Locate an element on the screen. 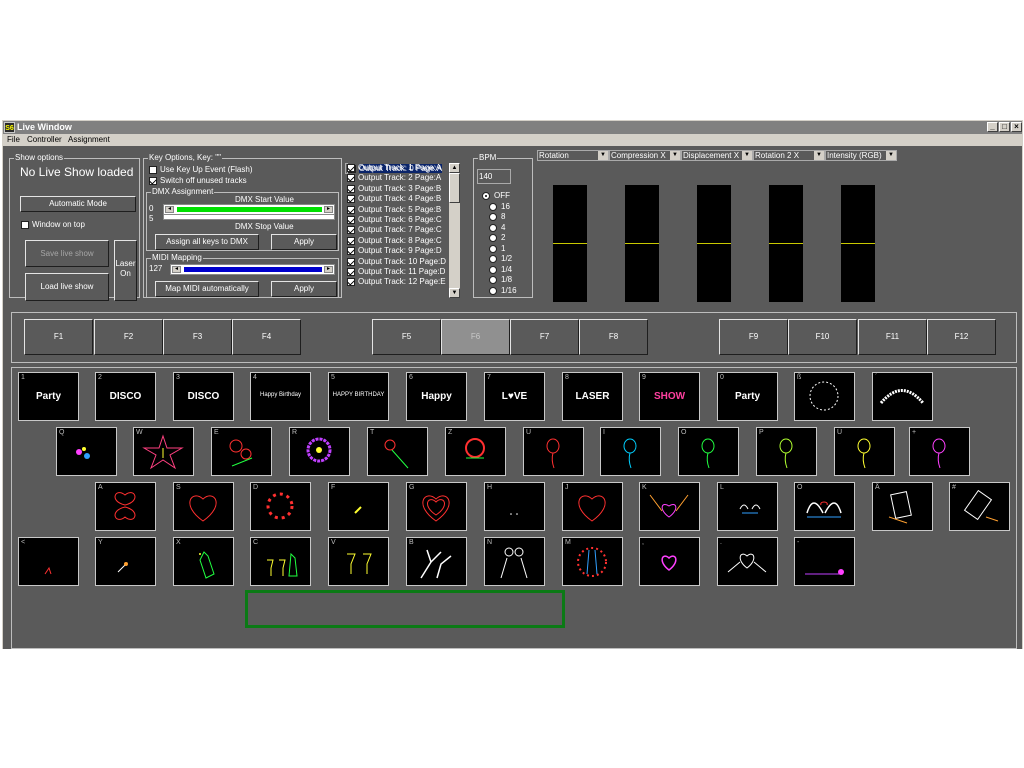 Image resolution: width=1024 pixels, height=768 pixels. key-tile-#: # is located at coordinates (979, 506).